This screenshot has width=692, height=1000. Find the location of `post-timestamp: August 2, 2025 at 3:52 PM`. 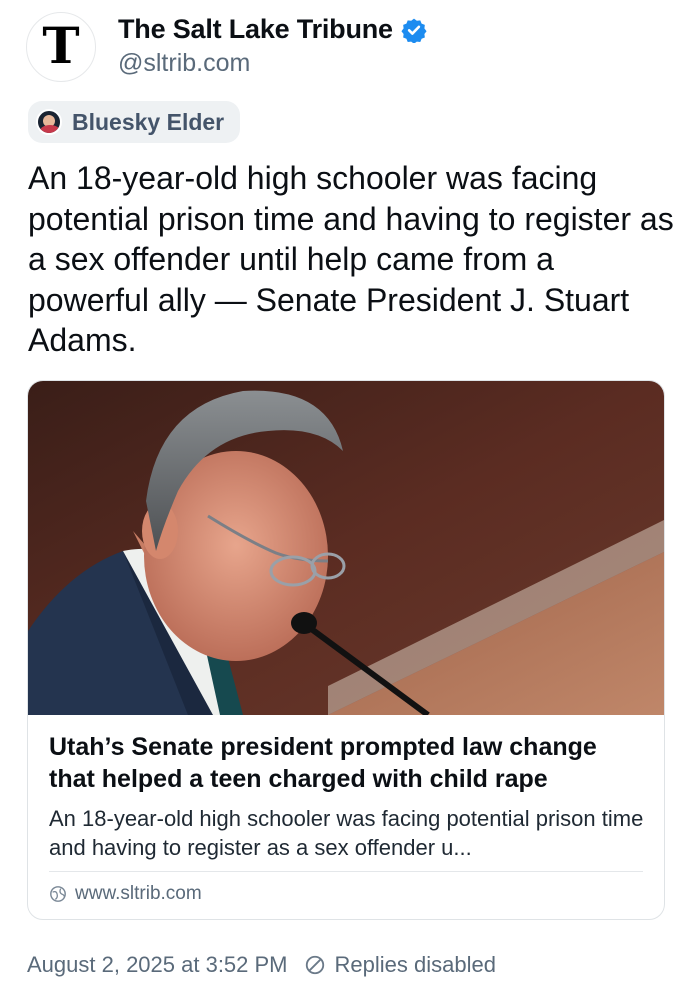

post-timestamp: August 2, 2025 at 3:52 PM is located at coordinates (157, 965).